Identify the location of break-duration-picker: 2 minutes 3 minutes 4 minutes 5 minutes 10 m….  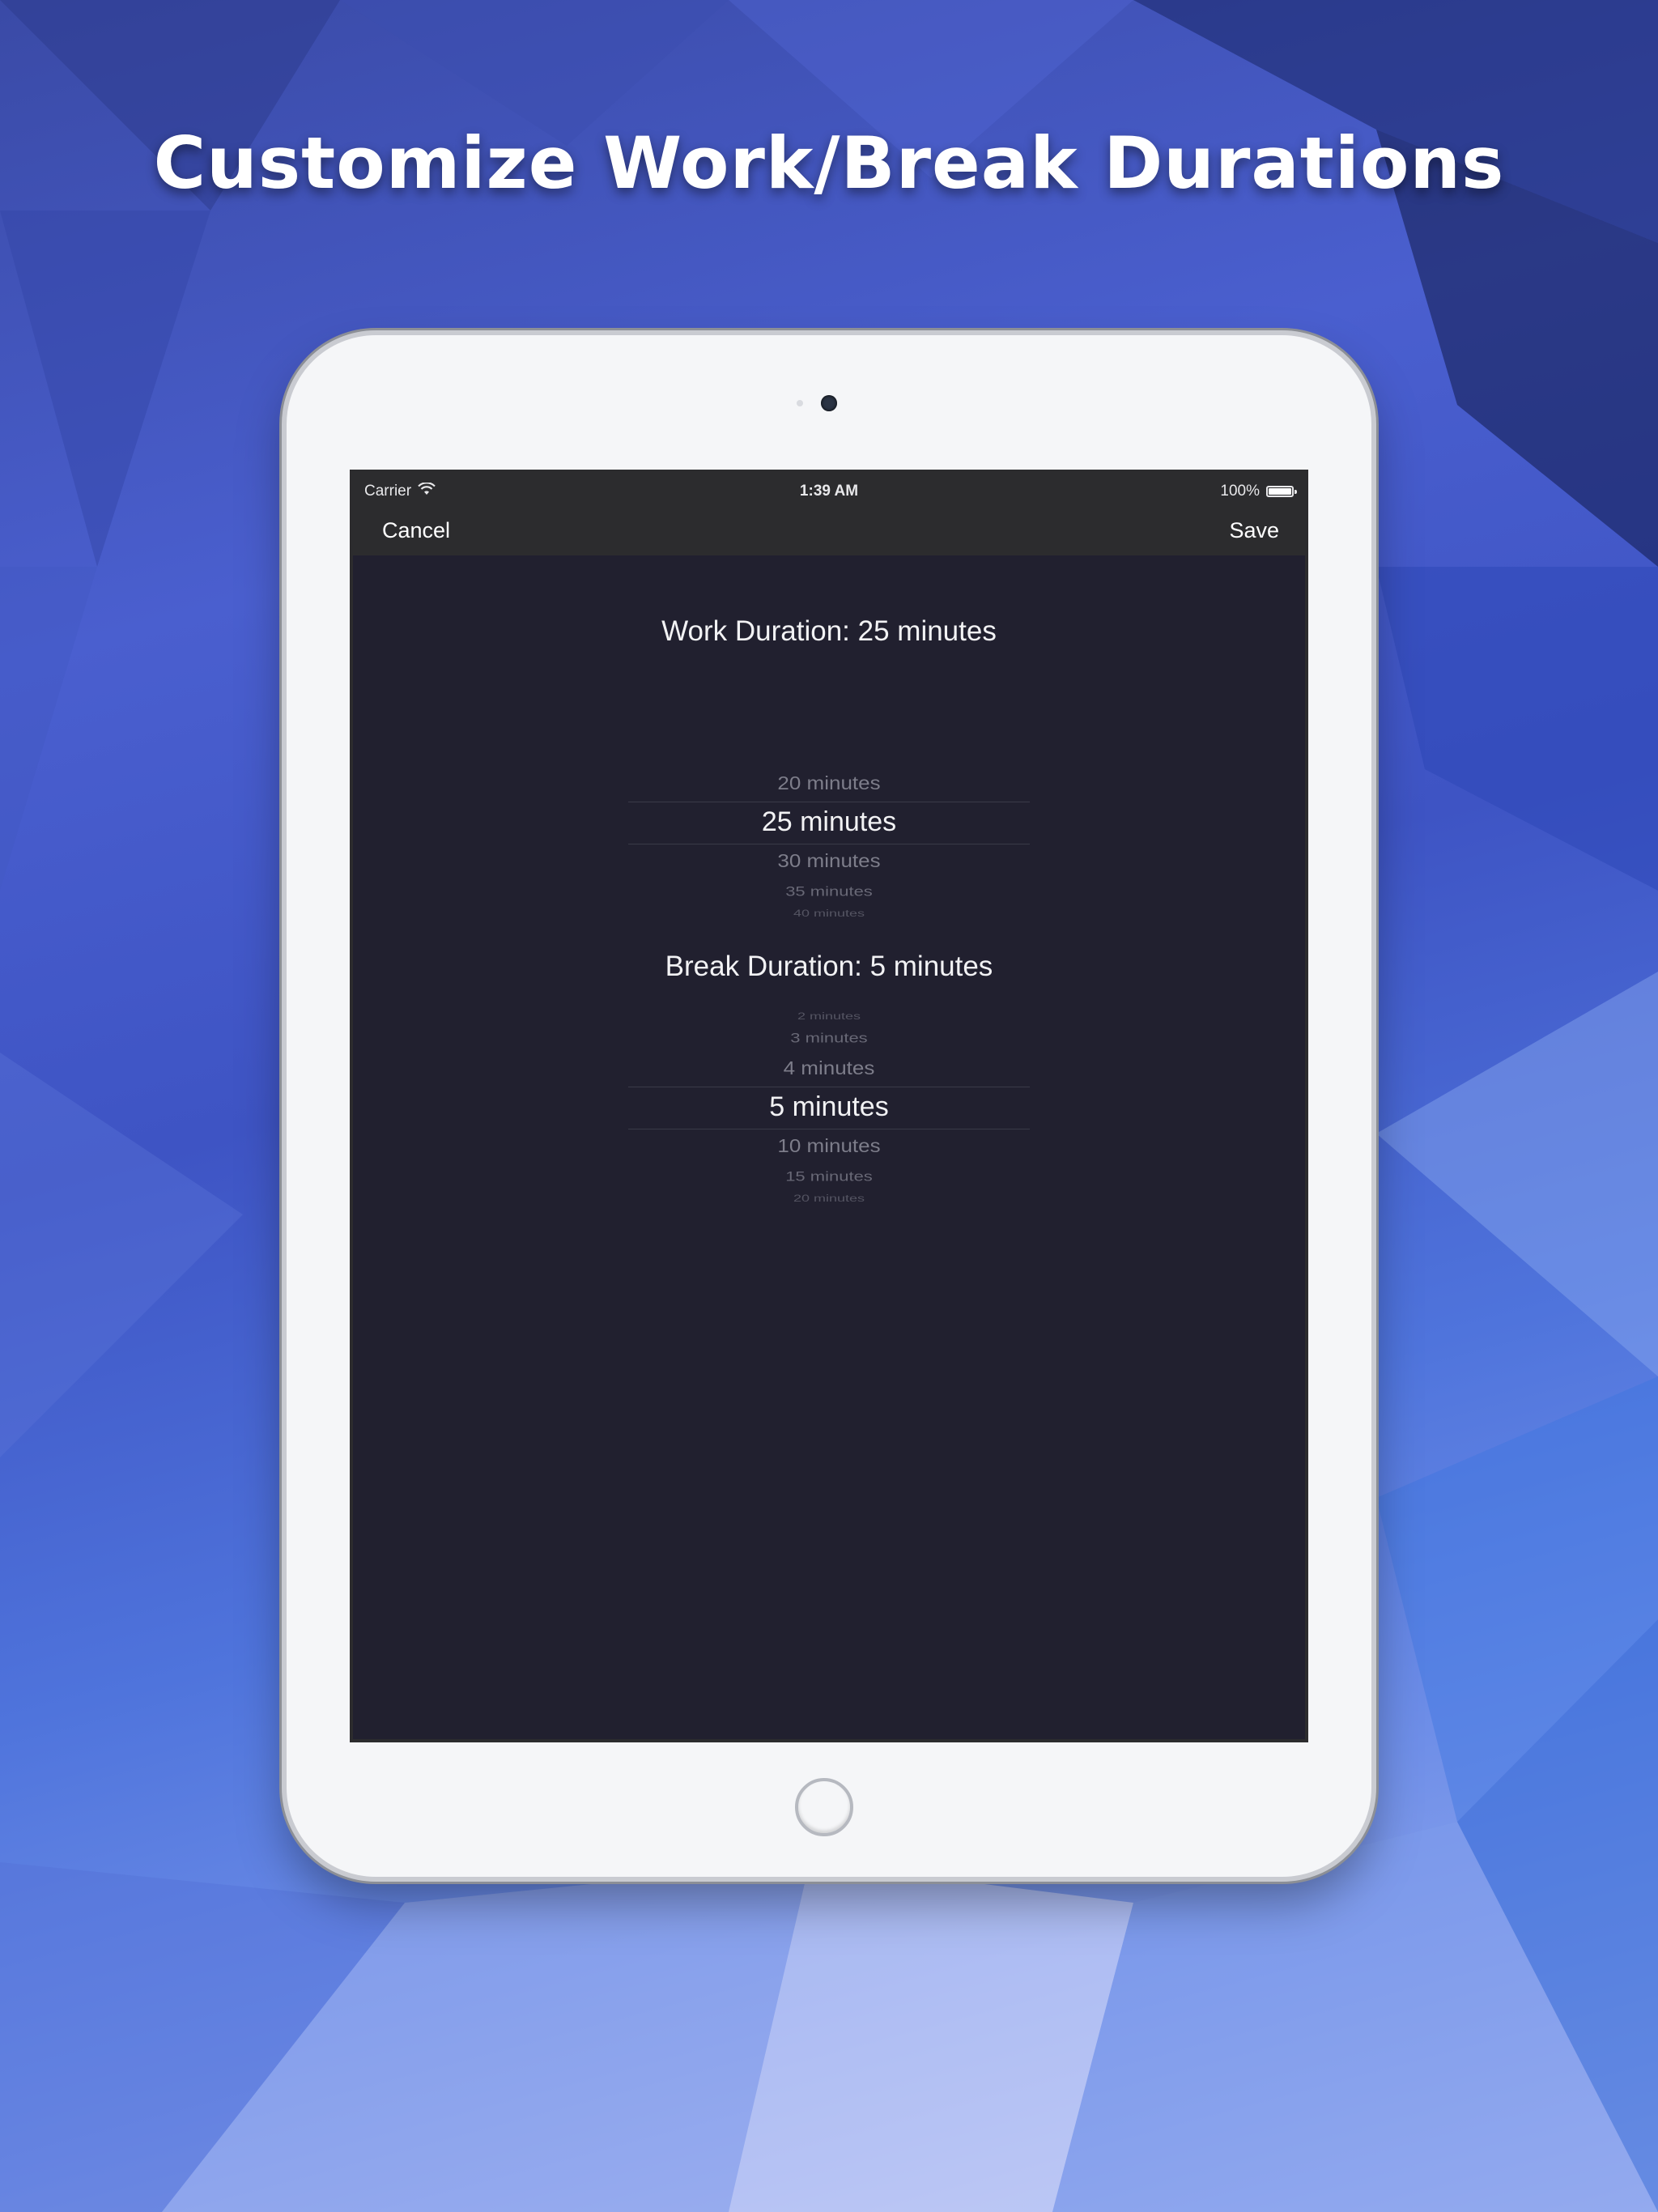
(829, 1112).